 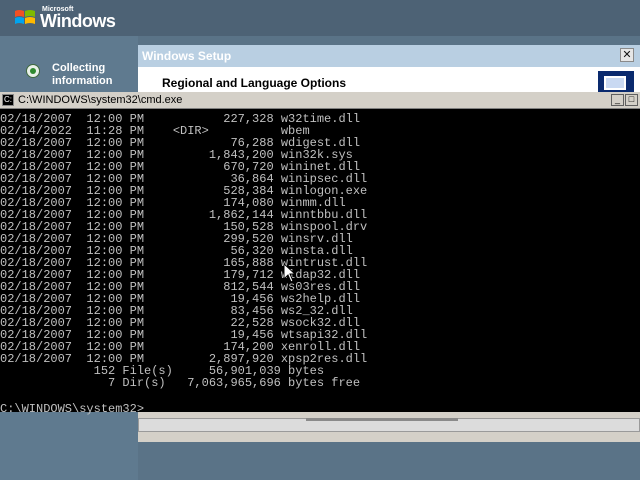 What do you see at coordinates (187, 56) in the screenshot?
I see `setup-title: Windows Setup` at bounding box center [187, 56].